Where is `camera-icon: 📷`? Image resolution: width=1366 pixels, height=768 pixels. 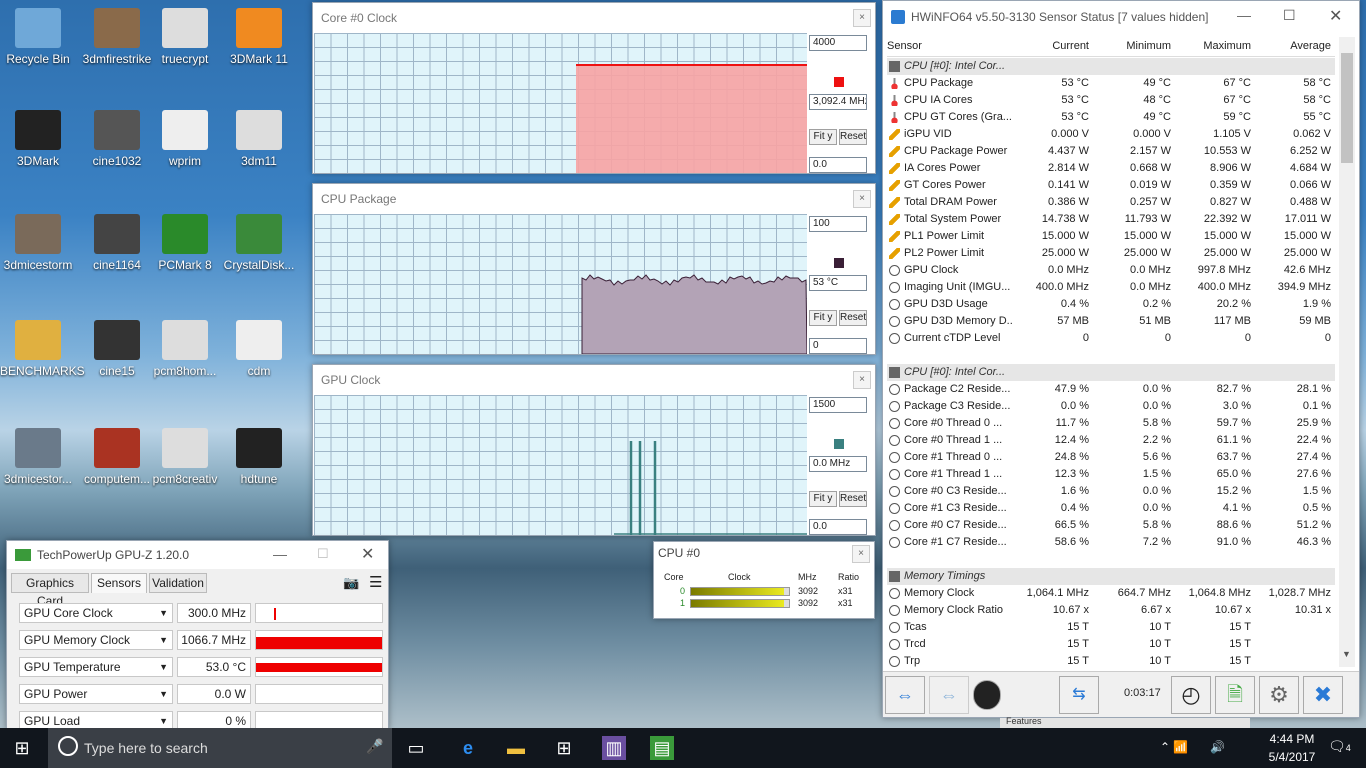 camera-icon: 📷 is located at coordinates (351, 583).